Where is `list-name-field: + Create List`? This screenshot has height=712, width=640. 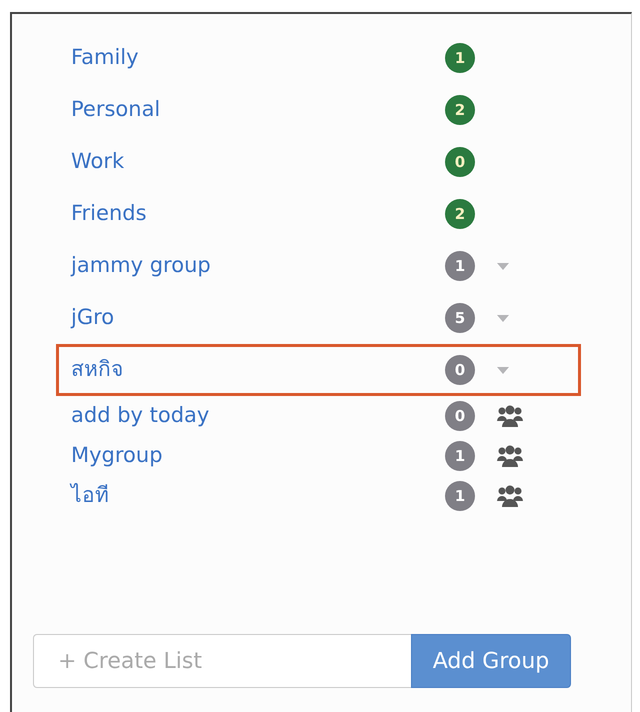
list-name-field: + Create List is located at coordinates (222, 661).